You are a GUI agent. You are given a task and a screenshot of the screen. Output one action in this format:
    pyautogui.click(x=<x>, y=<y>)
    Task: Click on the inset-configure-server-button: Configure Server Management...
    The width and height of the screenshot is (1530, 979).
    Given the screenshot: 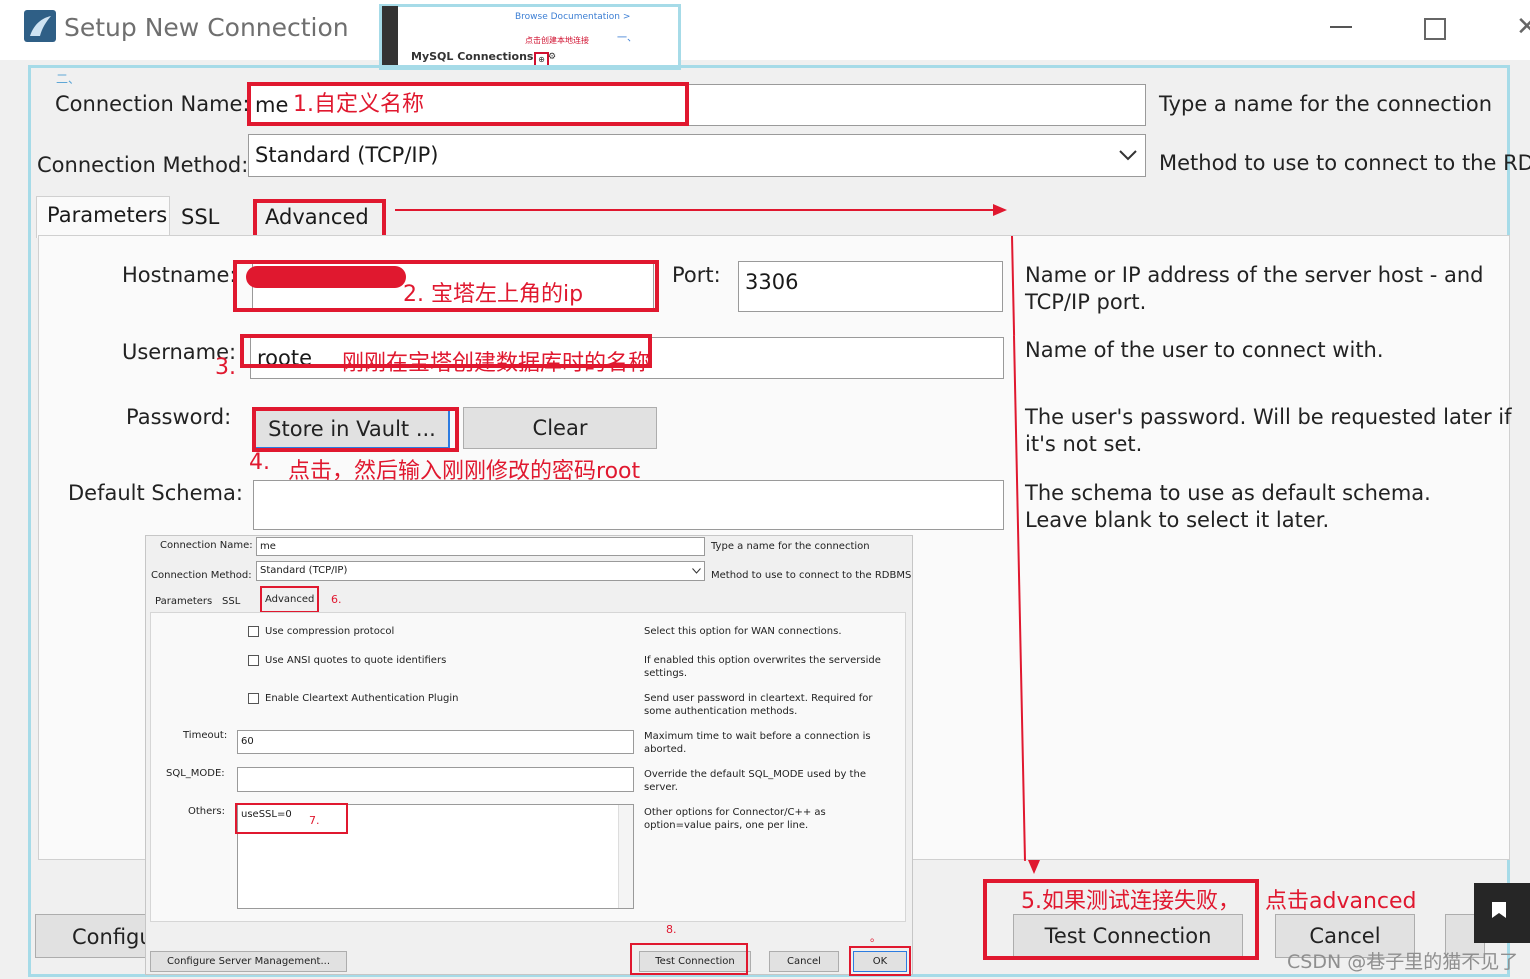 What is the action you would take?
    pyautogui.click(x=248, y=961)
    